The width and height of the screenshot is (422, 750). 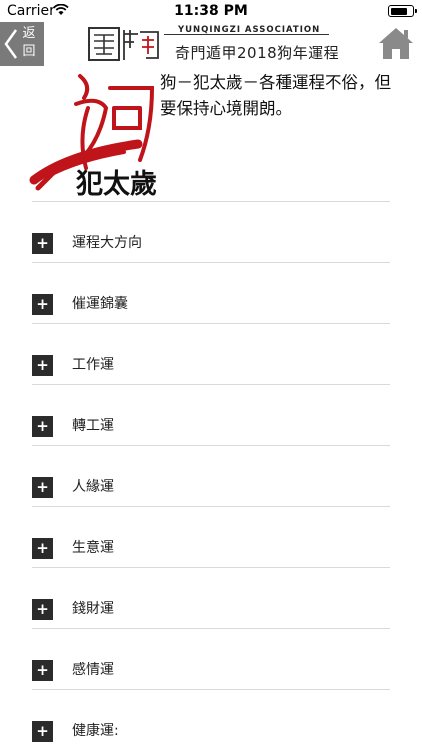 I want to click on menu-item-label: 轉工運, so click(x=93, y=426).